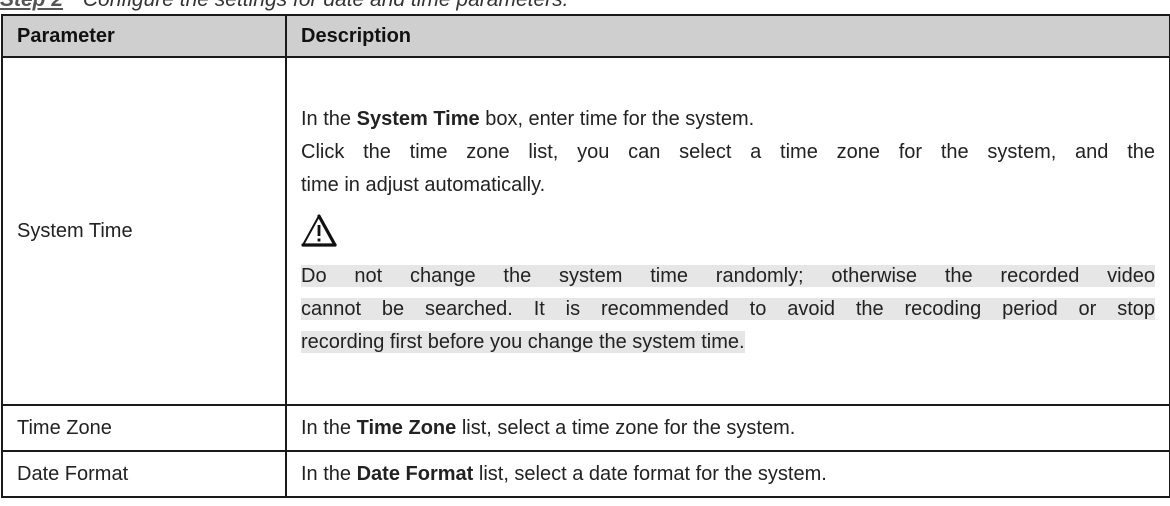 This screenshot has width=1170, height=506. Describe the element at coordinates (626, 427) in the screenshot. I see `description-text: list, select a time zone for the system.` at that location.